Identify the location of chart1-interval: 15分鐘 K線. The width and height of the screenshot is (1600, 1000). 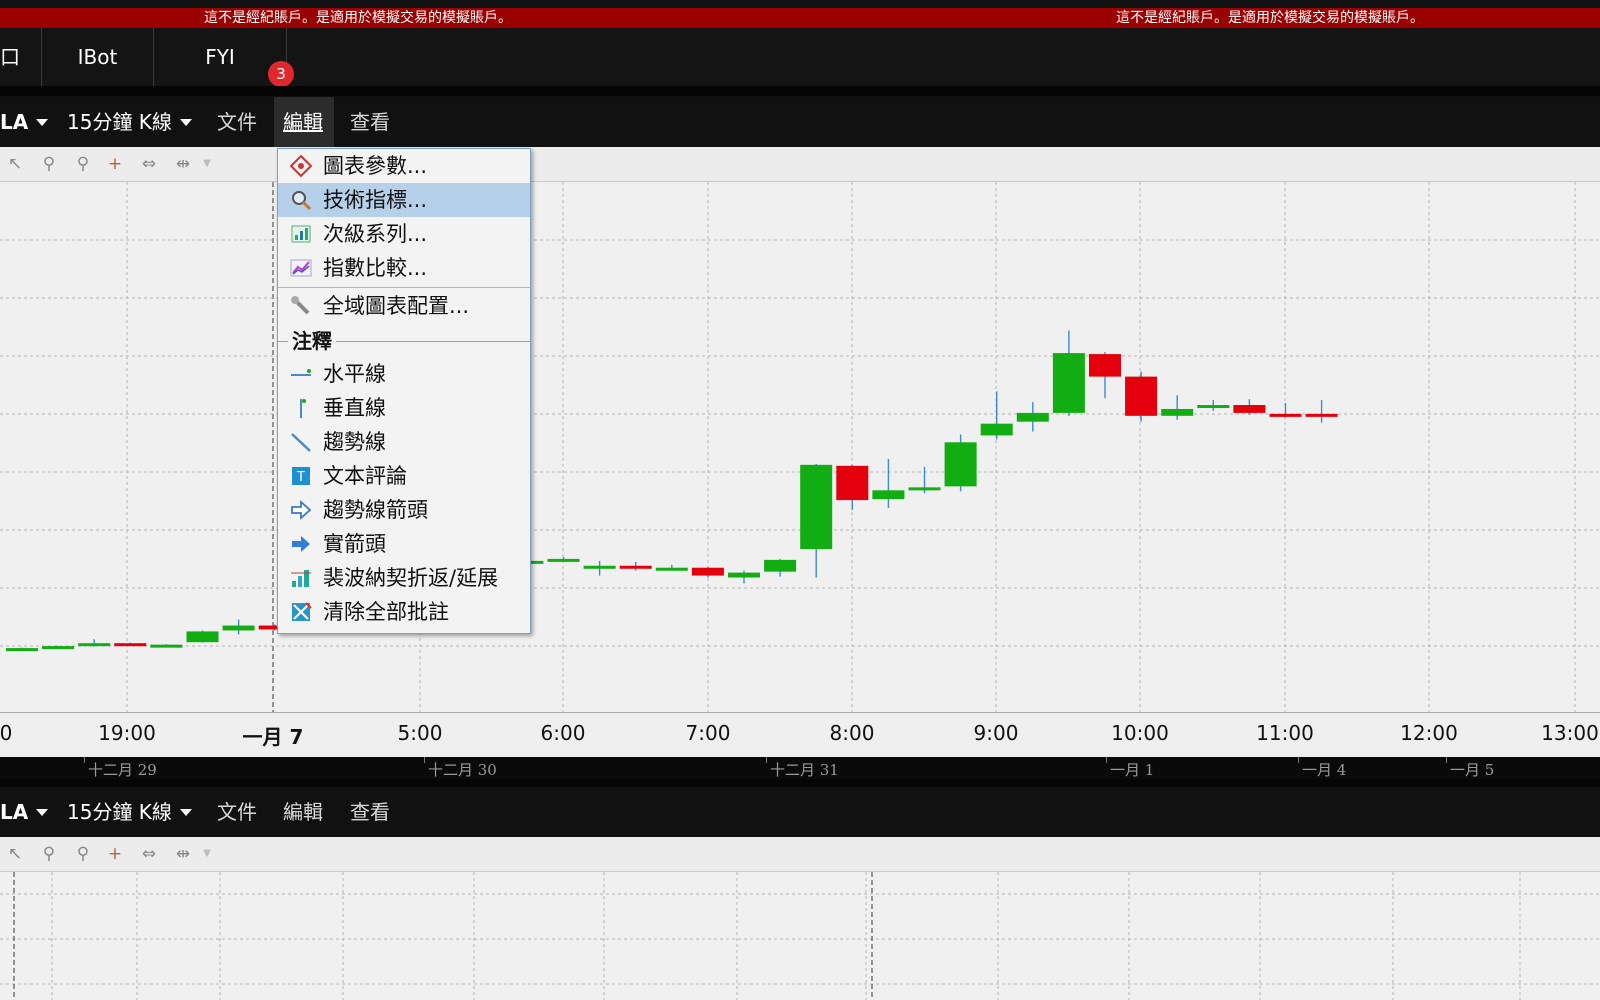
(119, 122).